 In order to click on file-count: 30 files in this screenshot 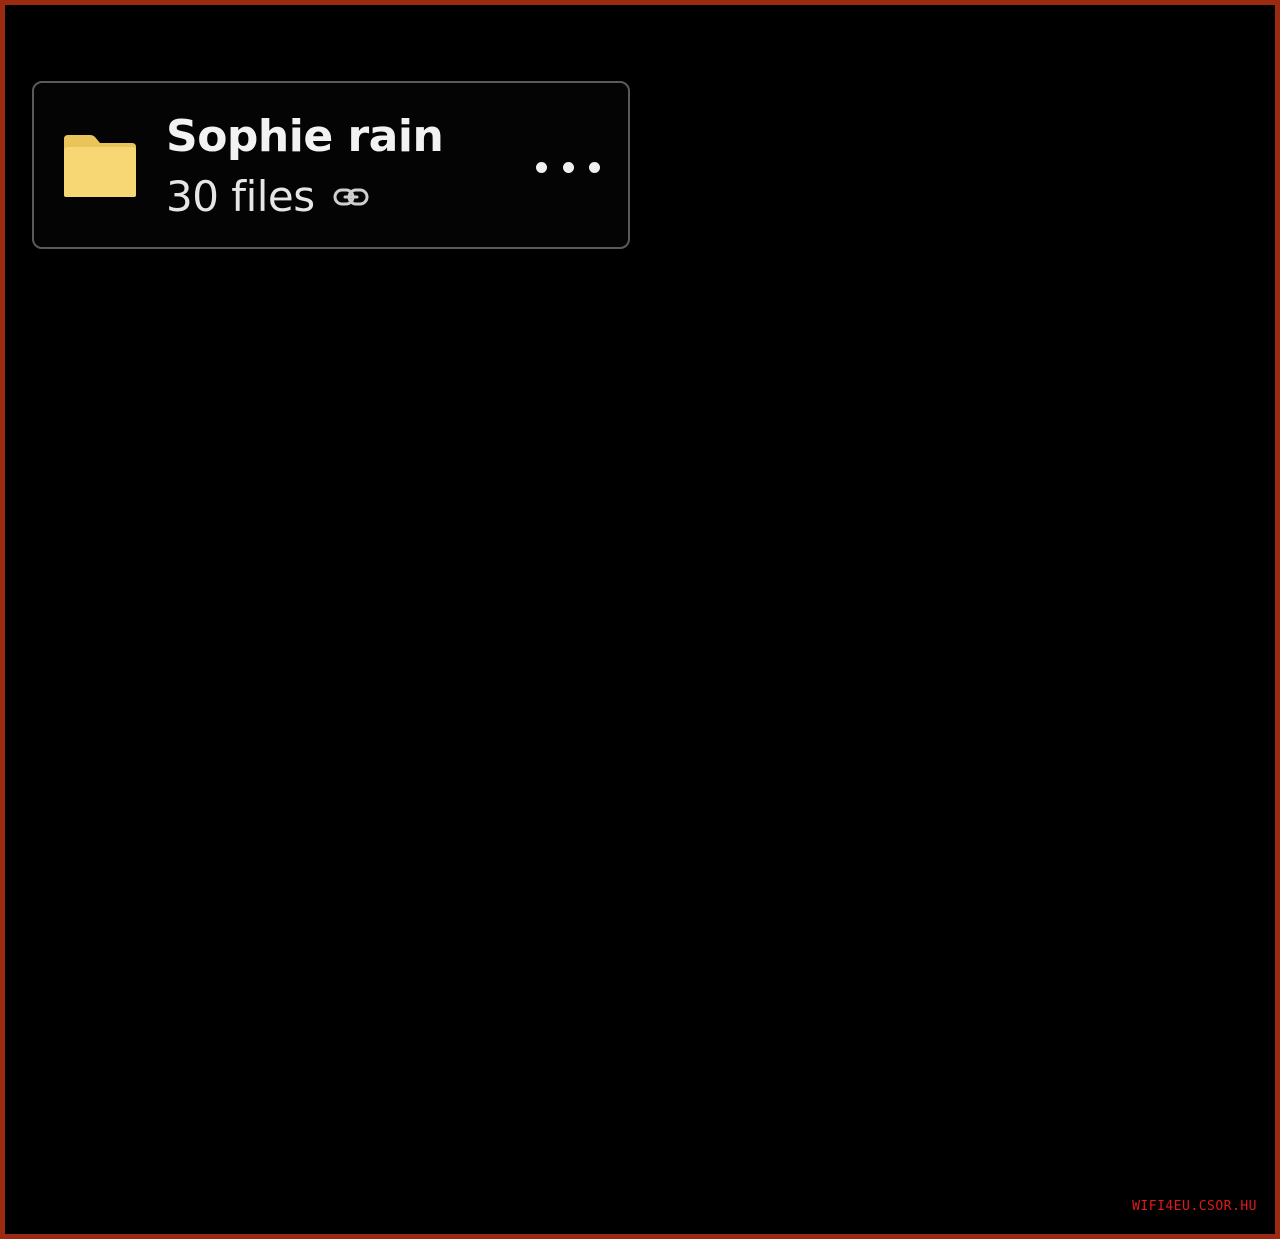, I will do `click(240, 196)`.